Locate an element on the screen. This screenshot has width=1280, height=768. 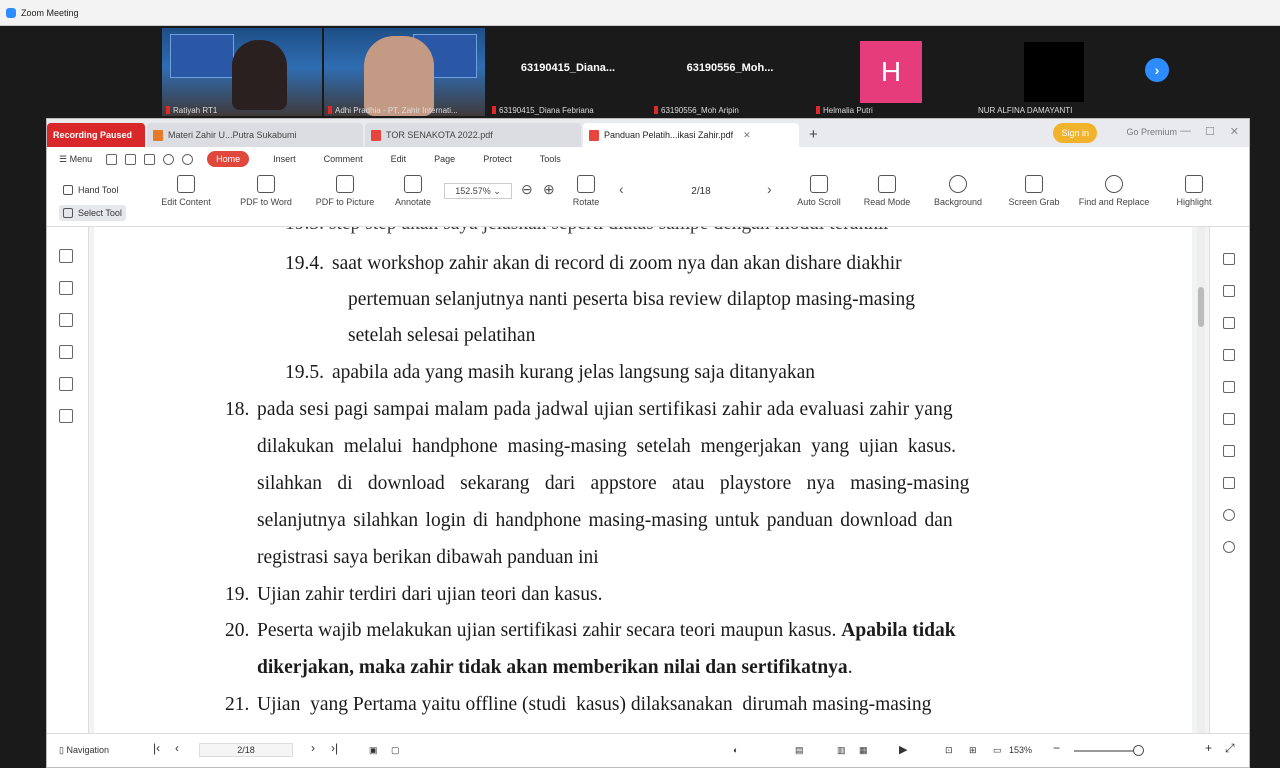
mic-muted-icon is located at coordinates (656, 110).